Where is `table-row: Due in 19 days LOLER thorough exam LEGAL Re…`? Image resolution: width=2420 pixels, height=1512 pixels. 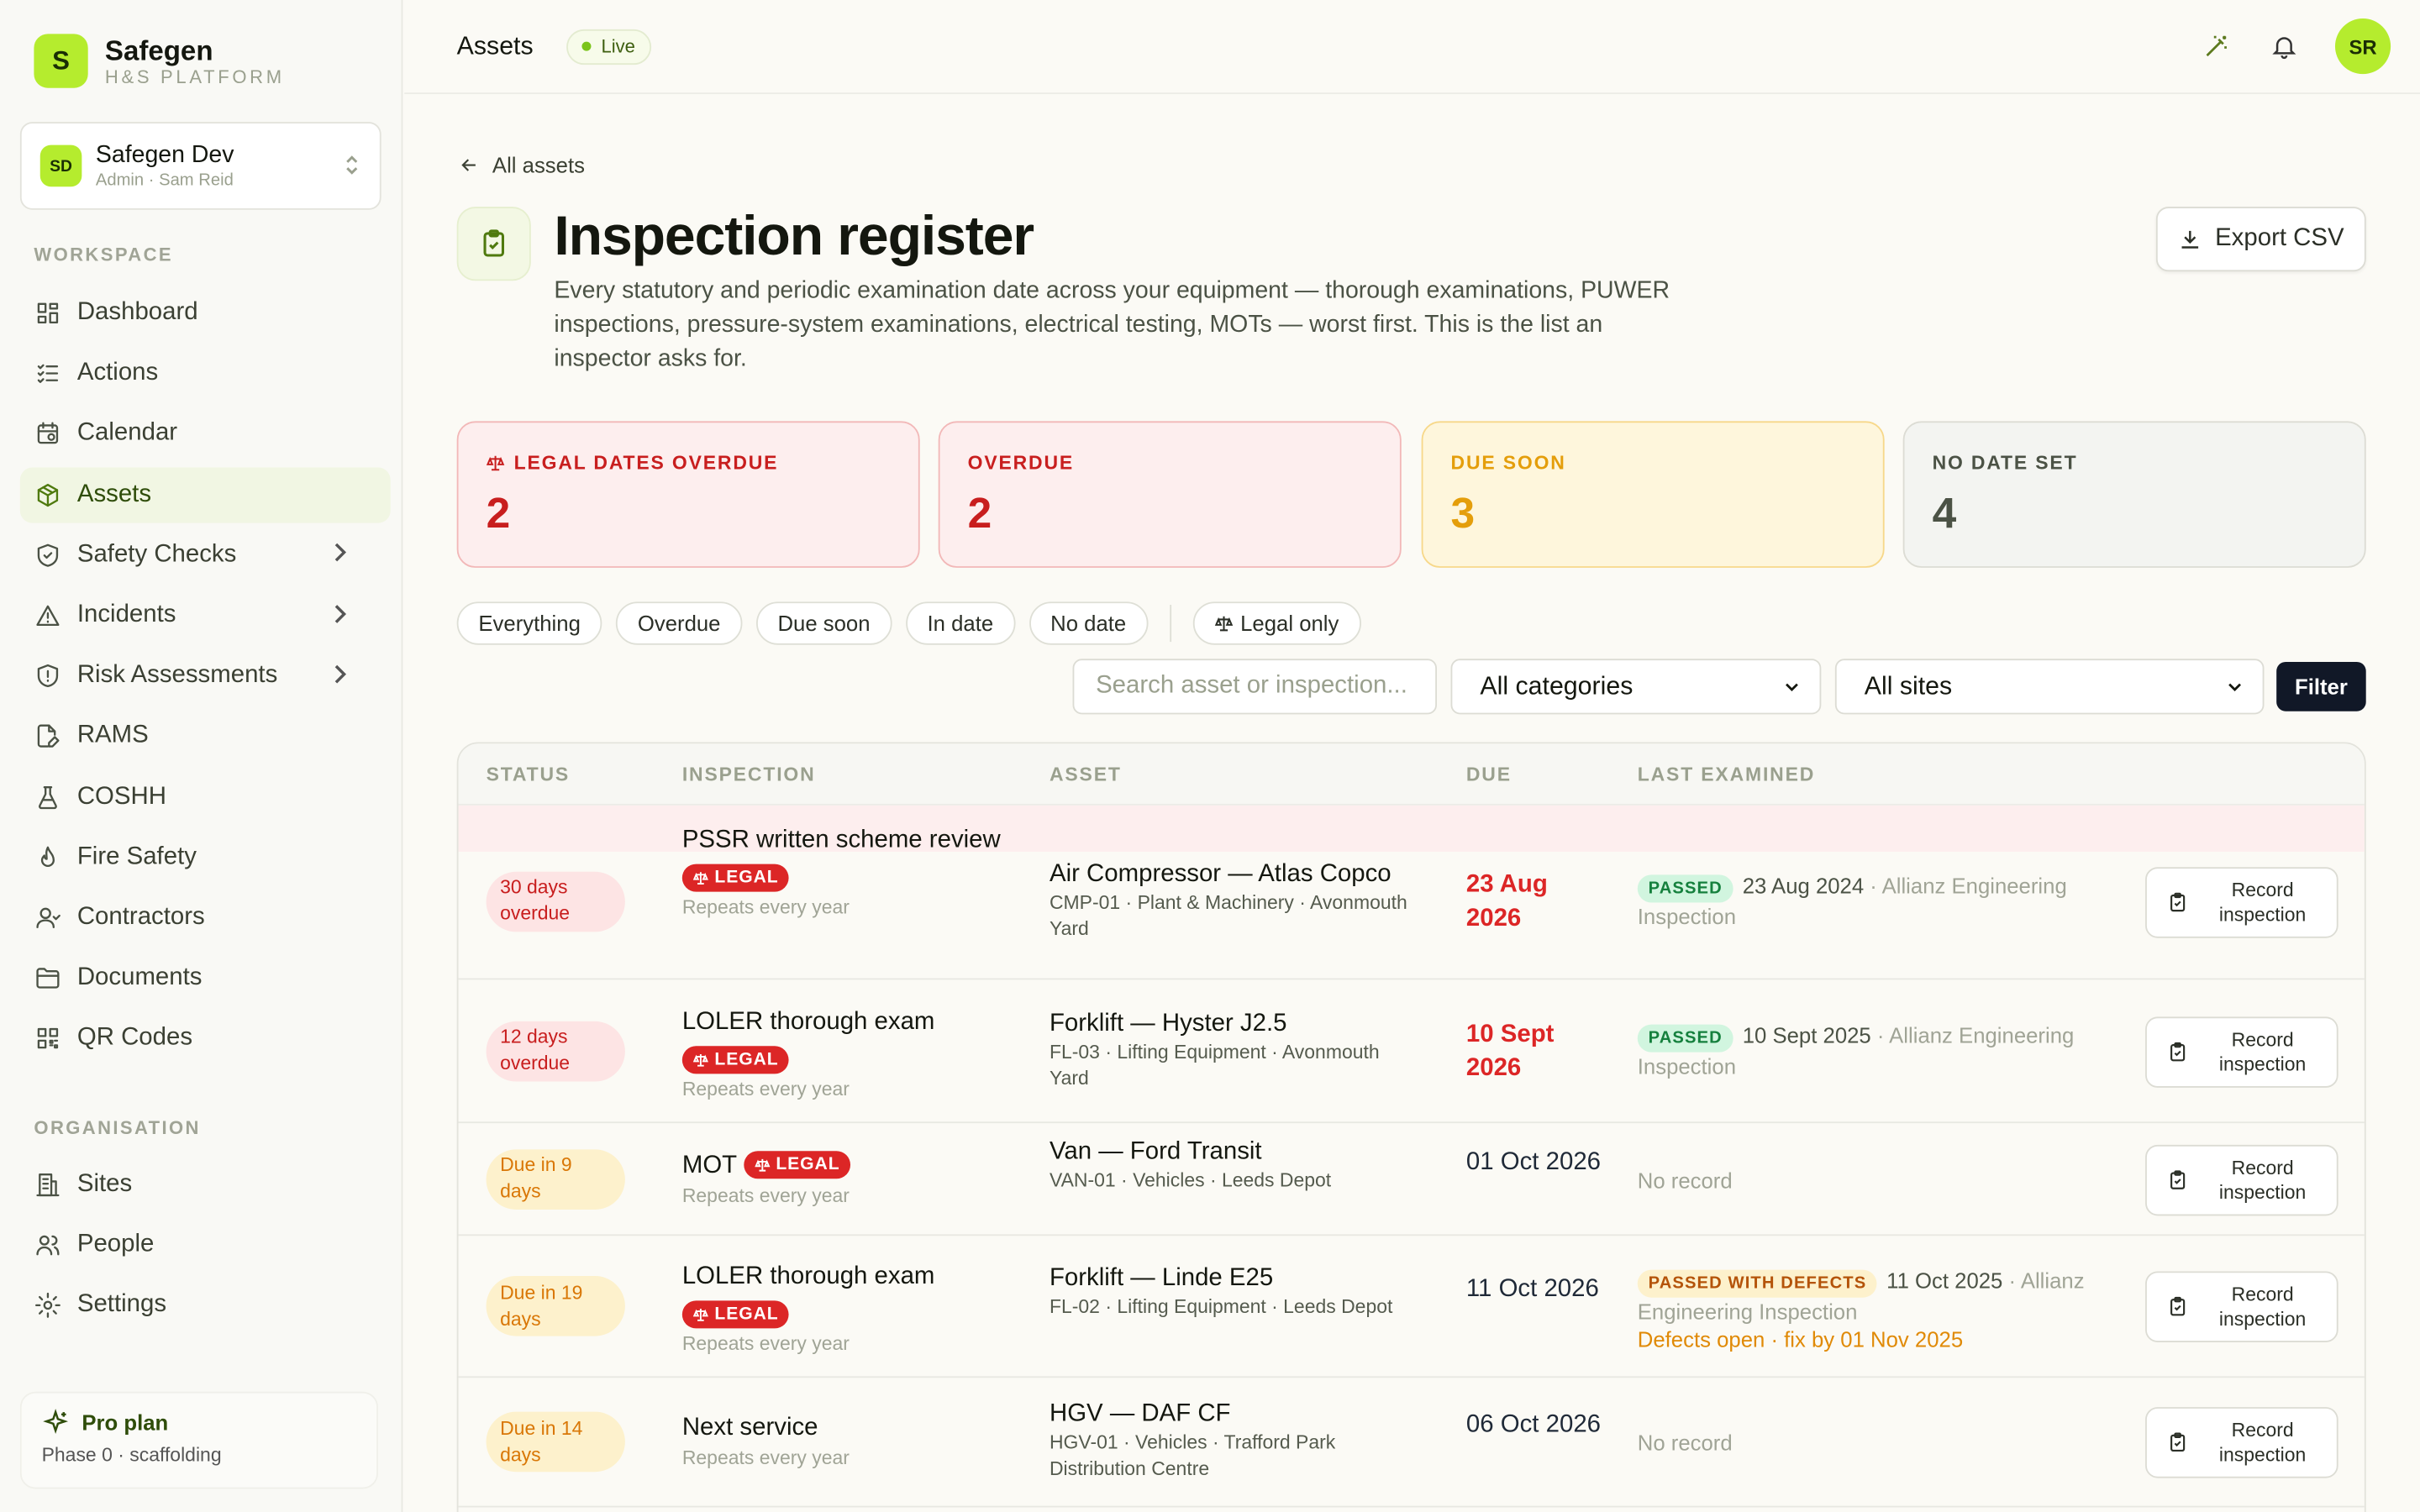 table-row: Due in 19 days LOLER thorough exam LEGAL Re… is located at coordinates (1411, 1307).